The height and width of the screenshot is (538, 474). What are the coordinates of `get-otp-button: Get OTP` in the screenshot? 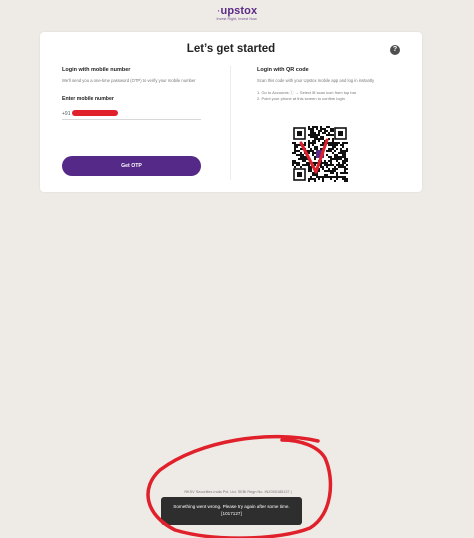 It's located at (131, 166).